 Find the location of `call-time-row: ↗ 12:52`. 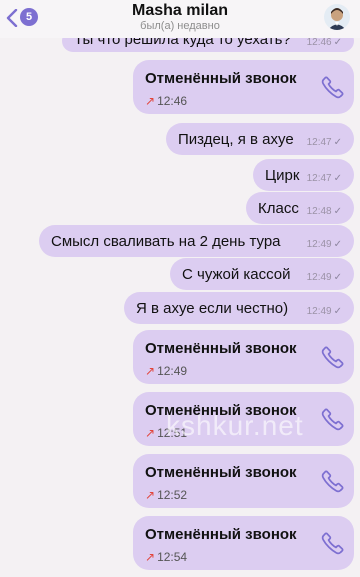

call-time-row: ↗ 12:52 is located at coordinates (166, 495).